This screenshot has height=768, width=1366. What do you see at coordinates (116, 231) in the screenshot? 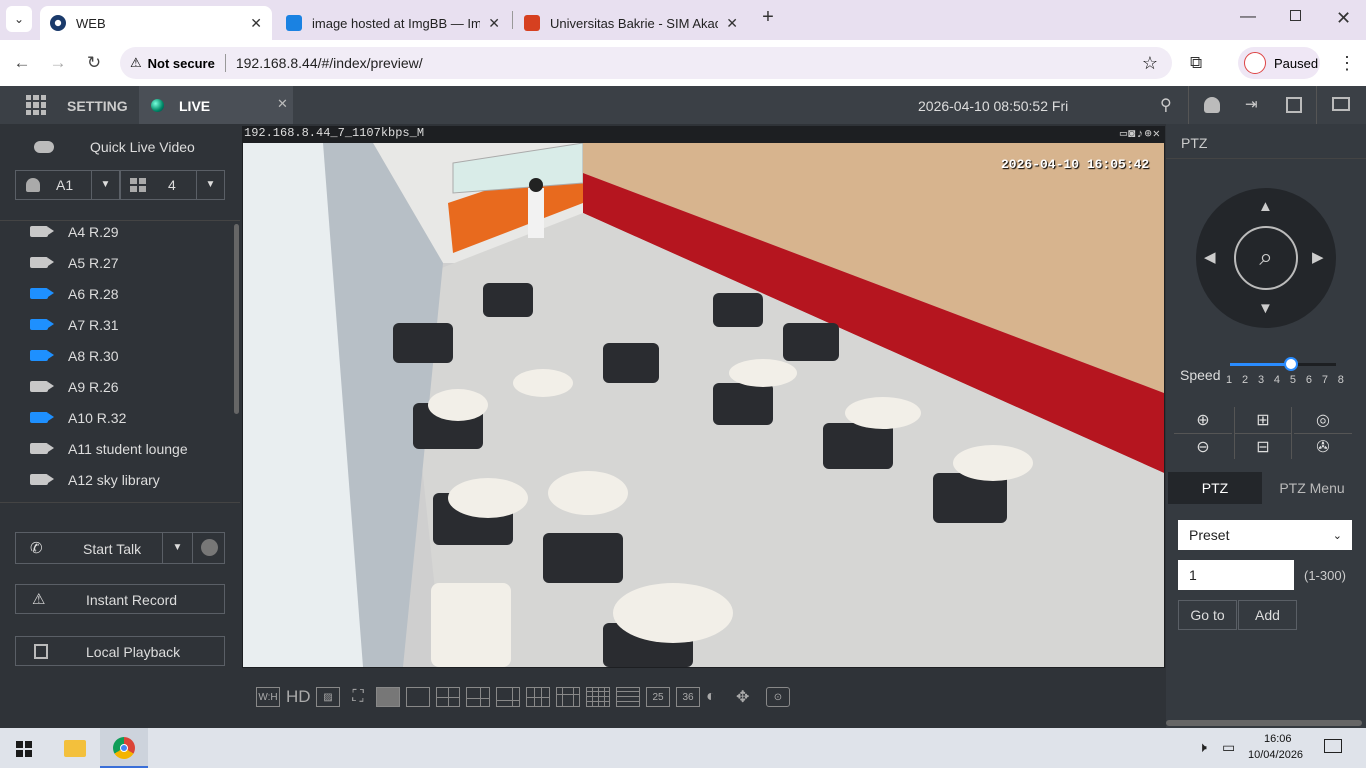
I see `list-item: A4 R.29` at bounding box center [116, 231].